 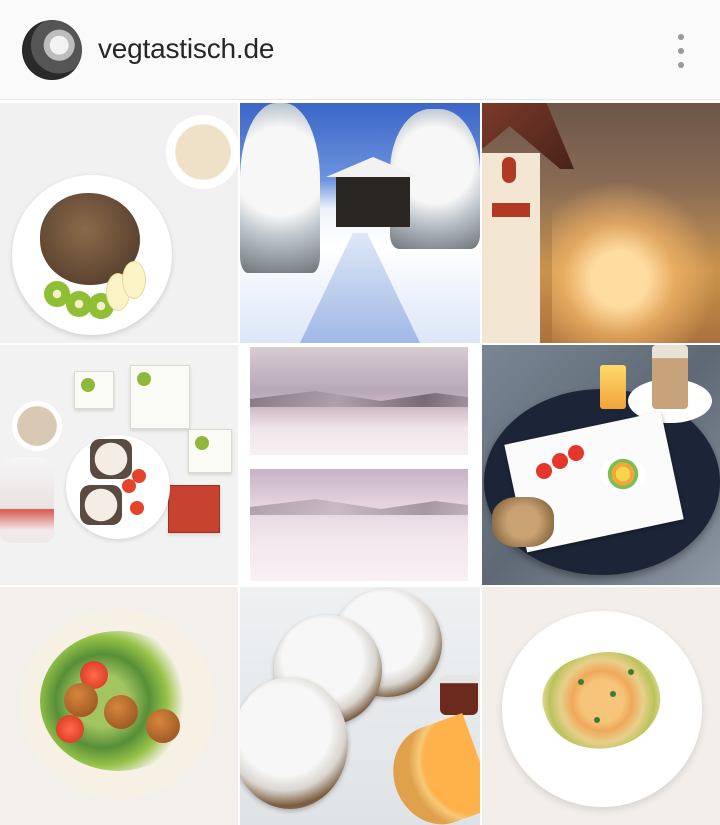 I want to click on username: vegtastisch.de, so click(x=186, y=49).